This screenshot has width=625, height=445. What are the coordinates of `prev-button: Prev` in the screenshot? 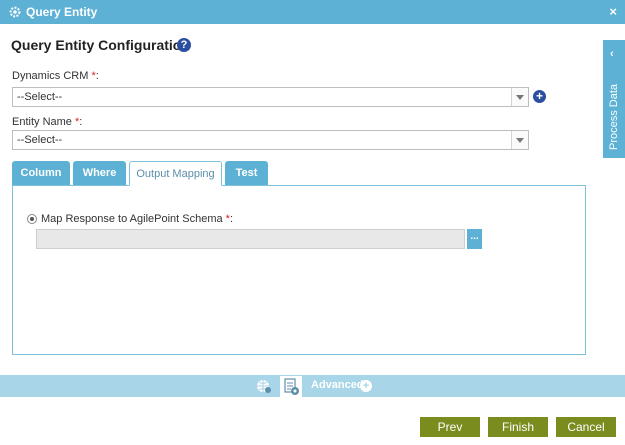 It's located at (450, 427).